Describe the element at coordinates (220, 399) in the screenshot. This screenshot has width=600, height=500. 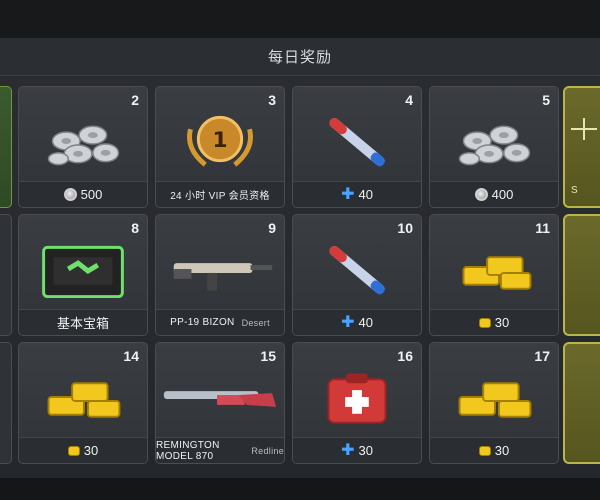
I see `shotgun-weapon-icon` at that location.